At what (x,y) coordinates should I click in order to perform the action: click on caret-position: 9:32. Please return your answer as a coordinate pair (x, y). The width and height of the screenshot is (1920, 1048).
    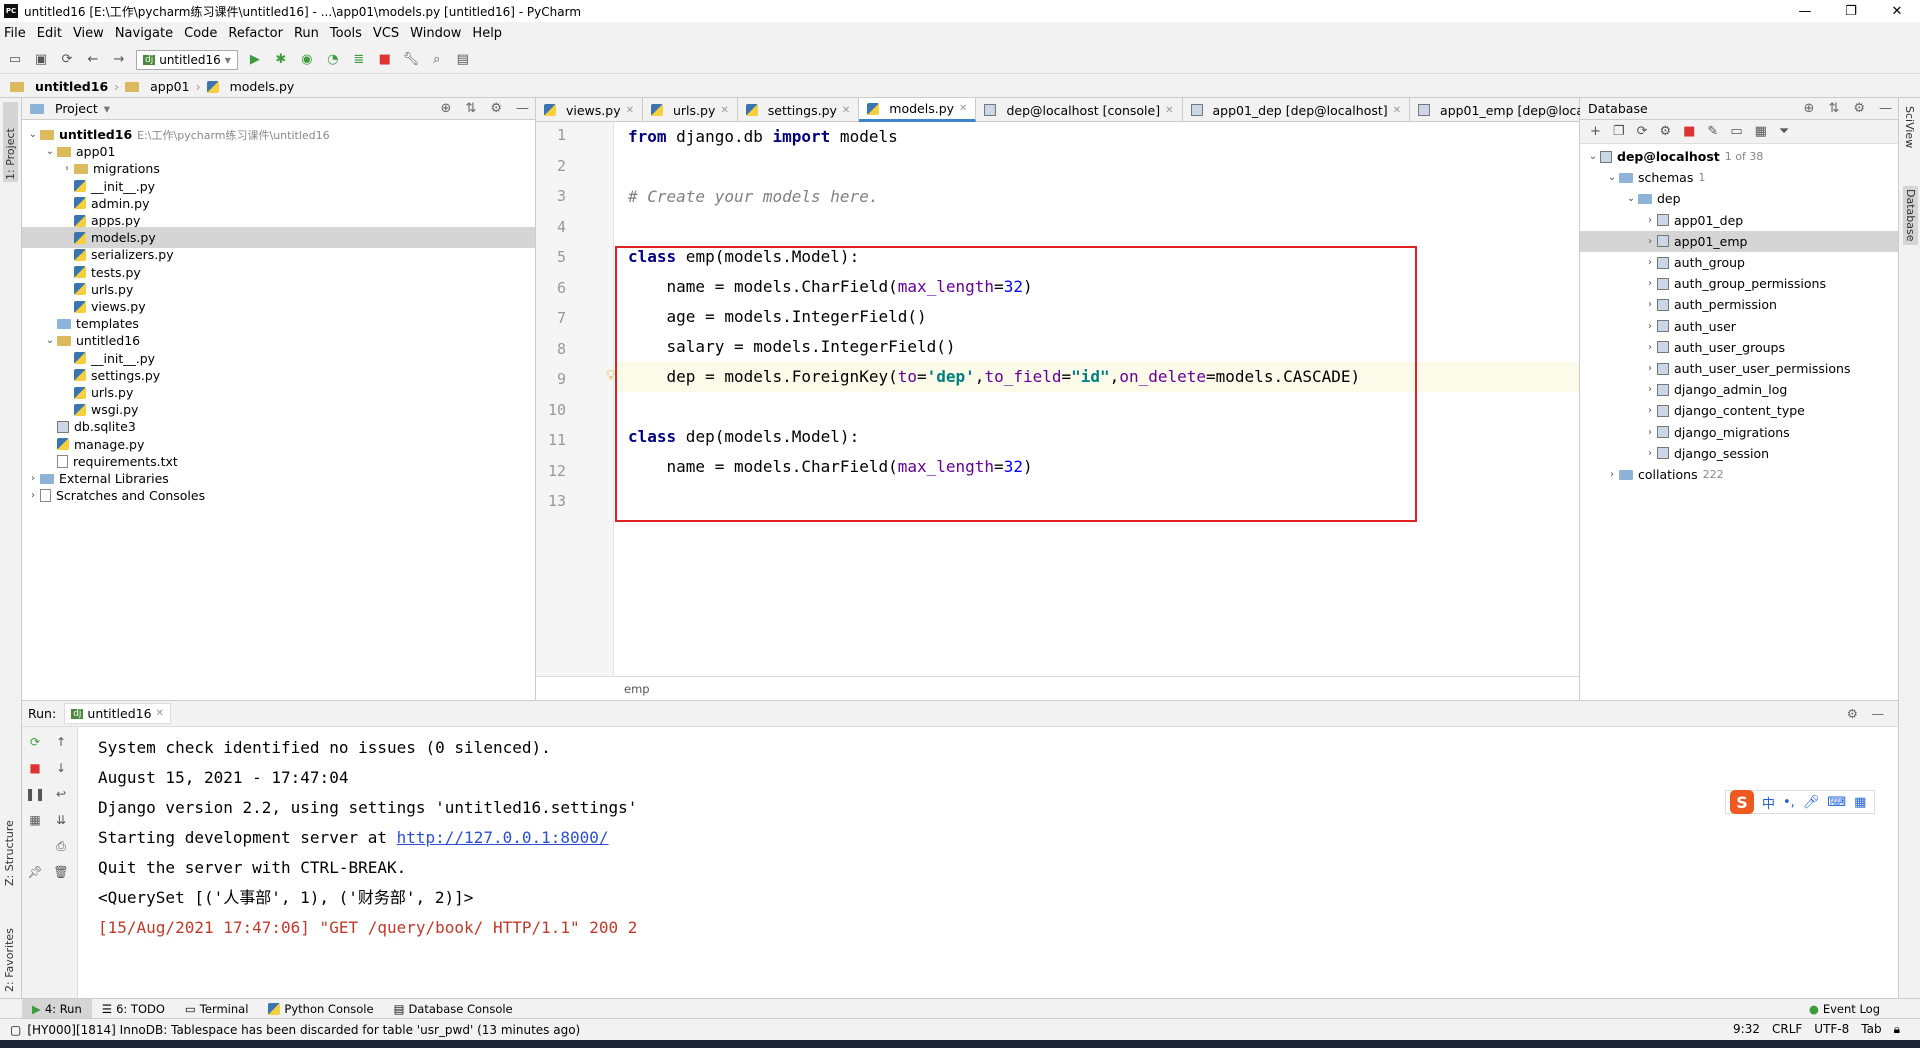
    Looking at the image, I should click on (1746, 1029).